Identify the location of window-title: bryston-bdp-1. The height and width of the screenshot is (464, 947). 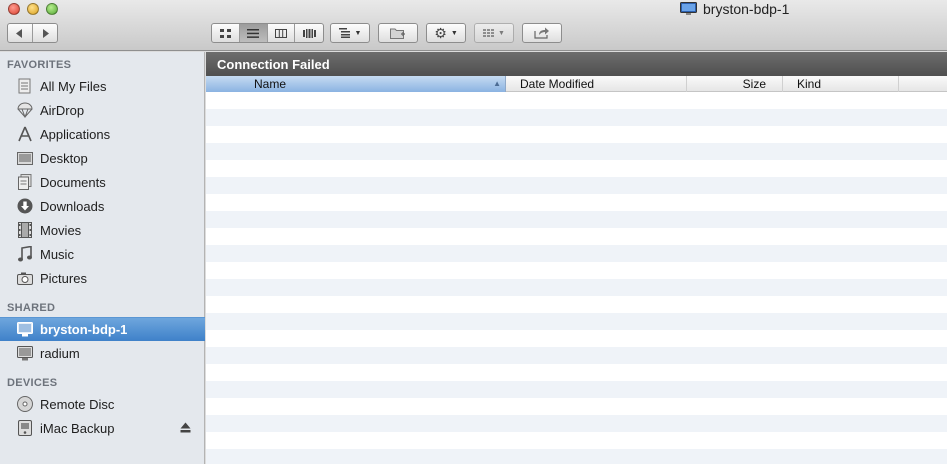
(734, 9).